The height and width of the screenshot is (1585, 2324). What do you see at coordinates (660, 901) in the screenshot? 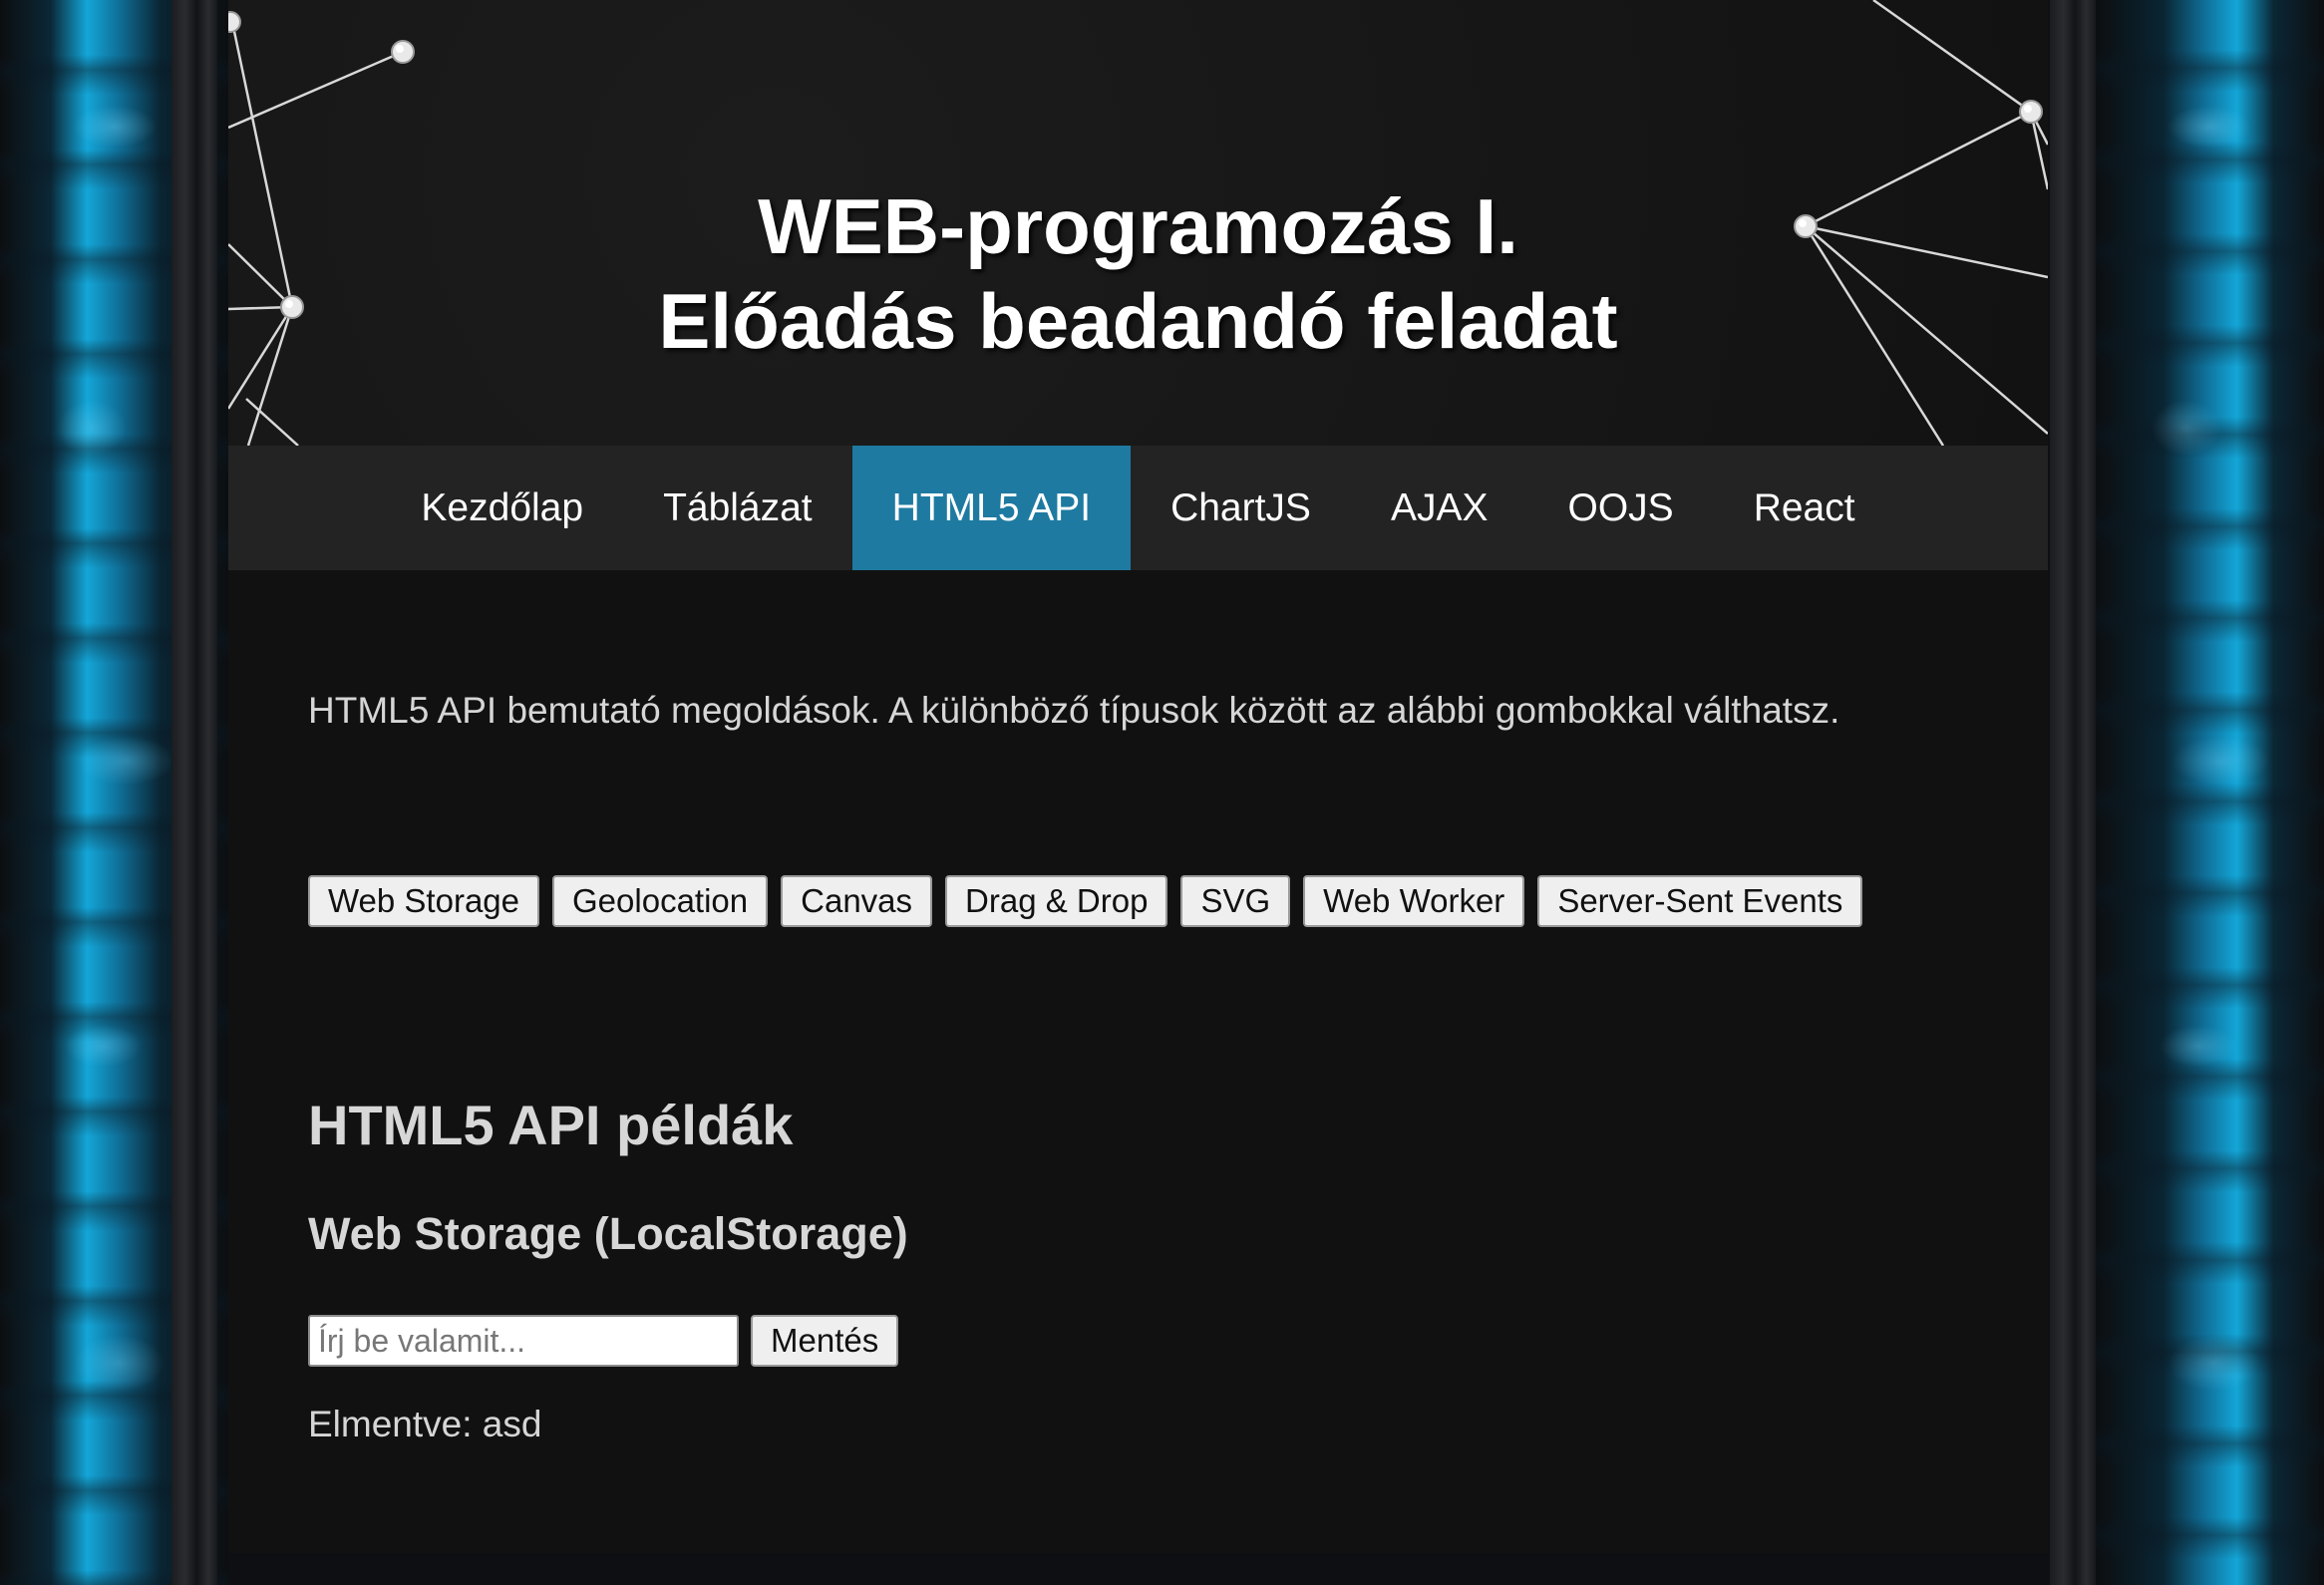
I see `geolocation-button: Geolocation` at bounding box center [660, 901].